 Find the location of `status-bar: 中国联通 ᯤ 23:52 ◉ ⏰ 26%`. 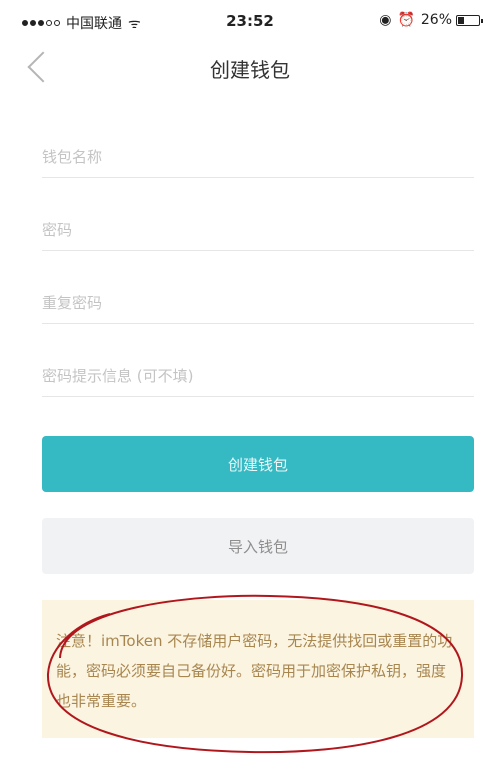

status-bar: 中国联通 ᯤ 23:52 ◉ ⏰ 26% is located at coordinates (250, 21).